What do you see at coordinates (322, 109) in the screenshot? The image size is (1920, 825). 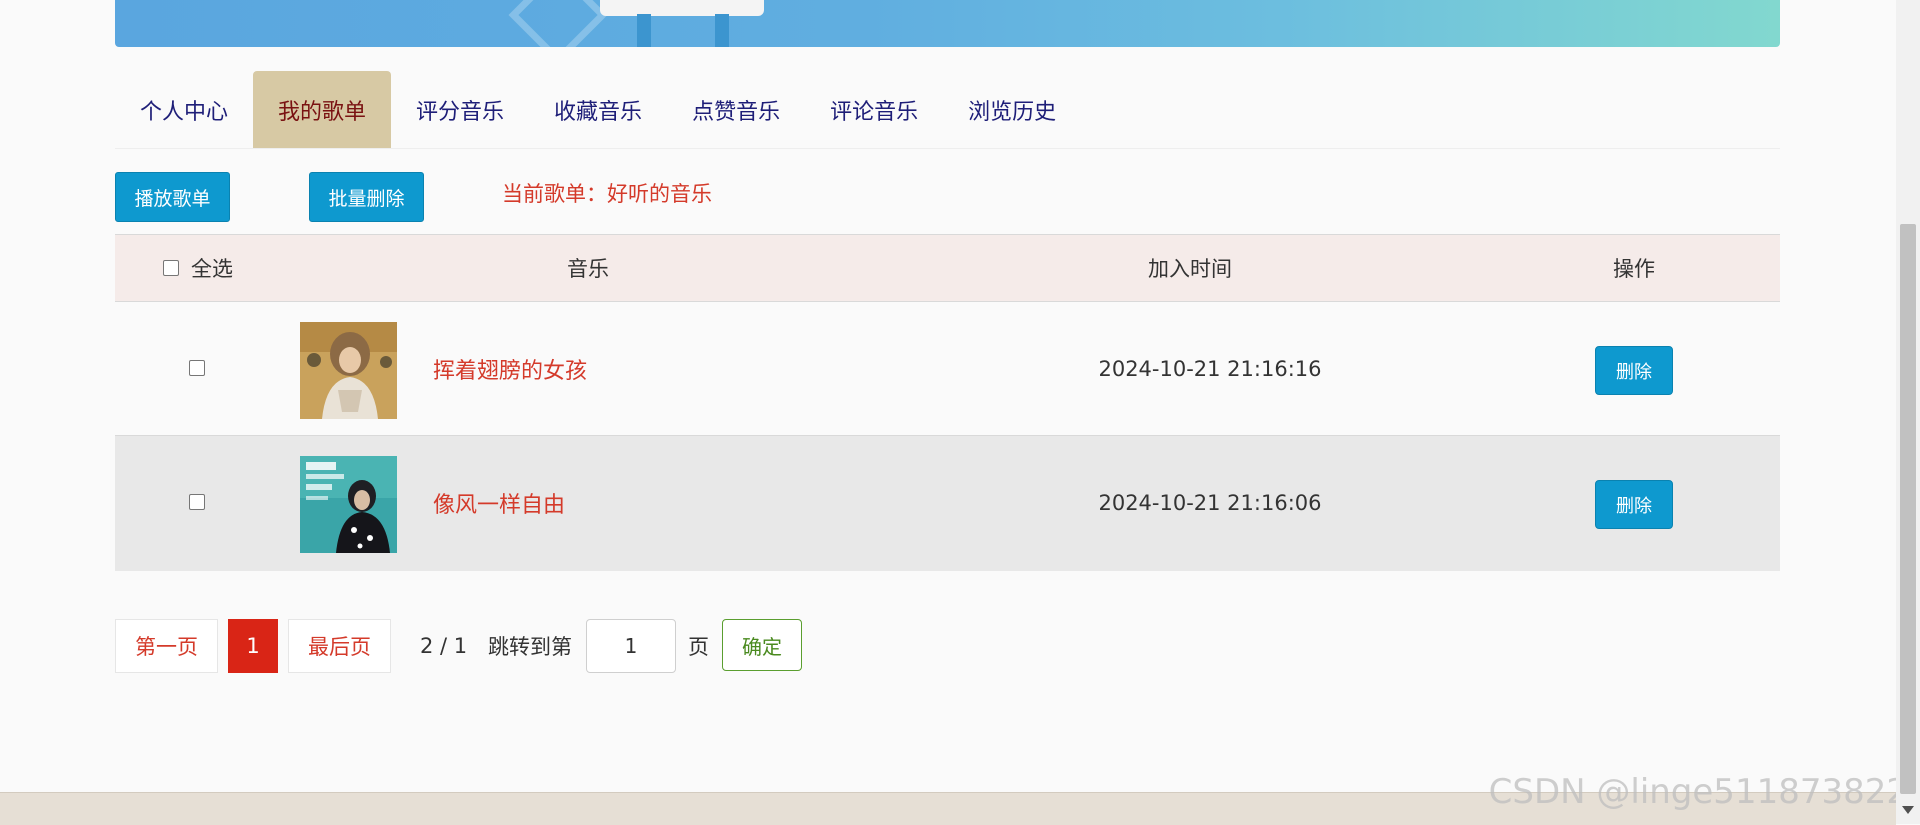 I see `tab-my-playlist: 我的歌单` at bounding box center [322, 109].